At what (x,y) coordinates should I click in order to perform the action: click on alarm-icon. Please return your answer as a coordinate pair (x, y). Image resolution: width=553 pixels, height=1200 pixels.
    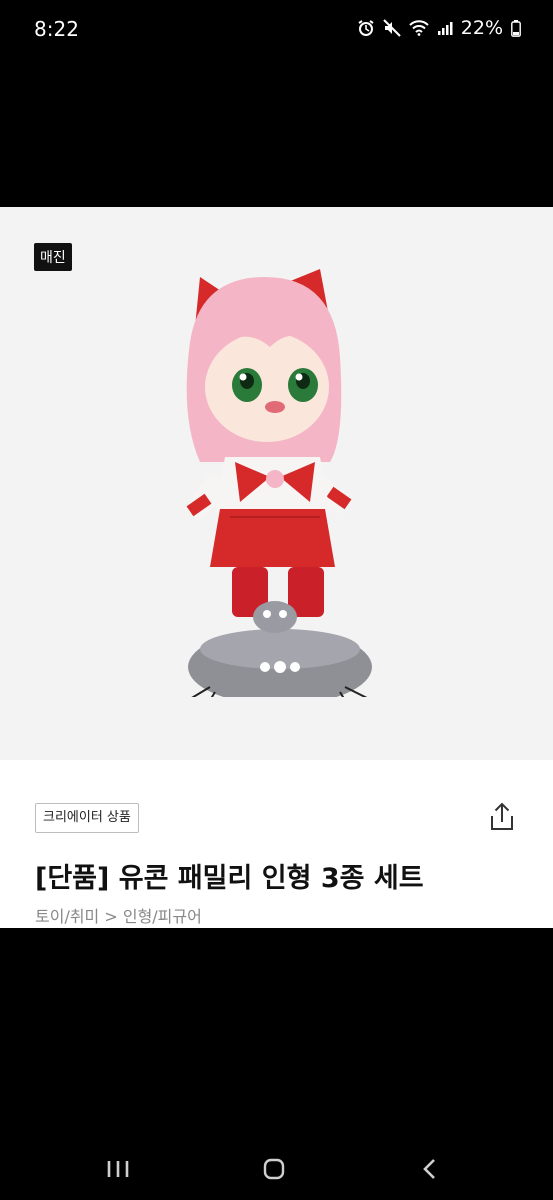
    Looking at the image, I should click on (366, 28).